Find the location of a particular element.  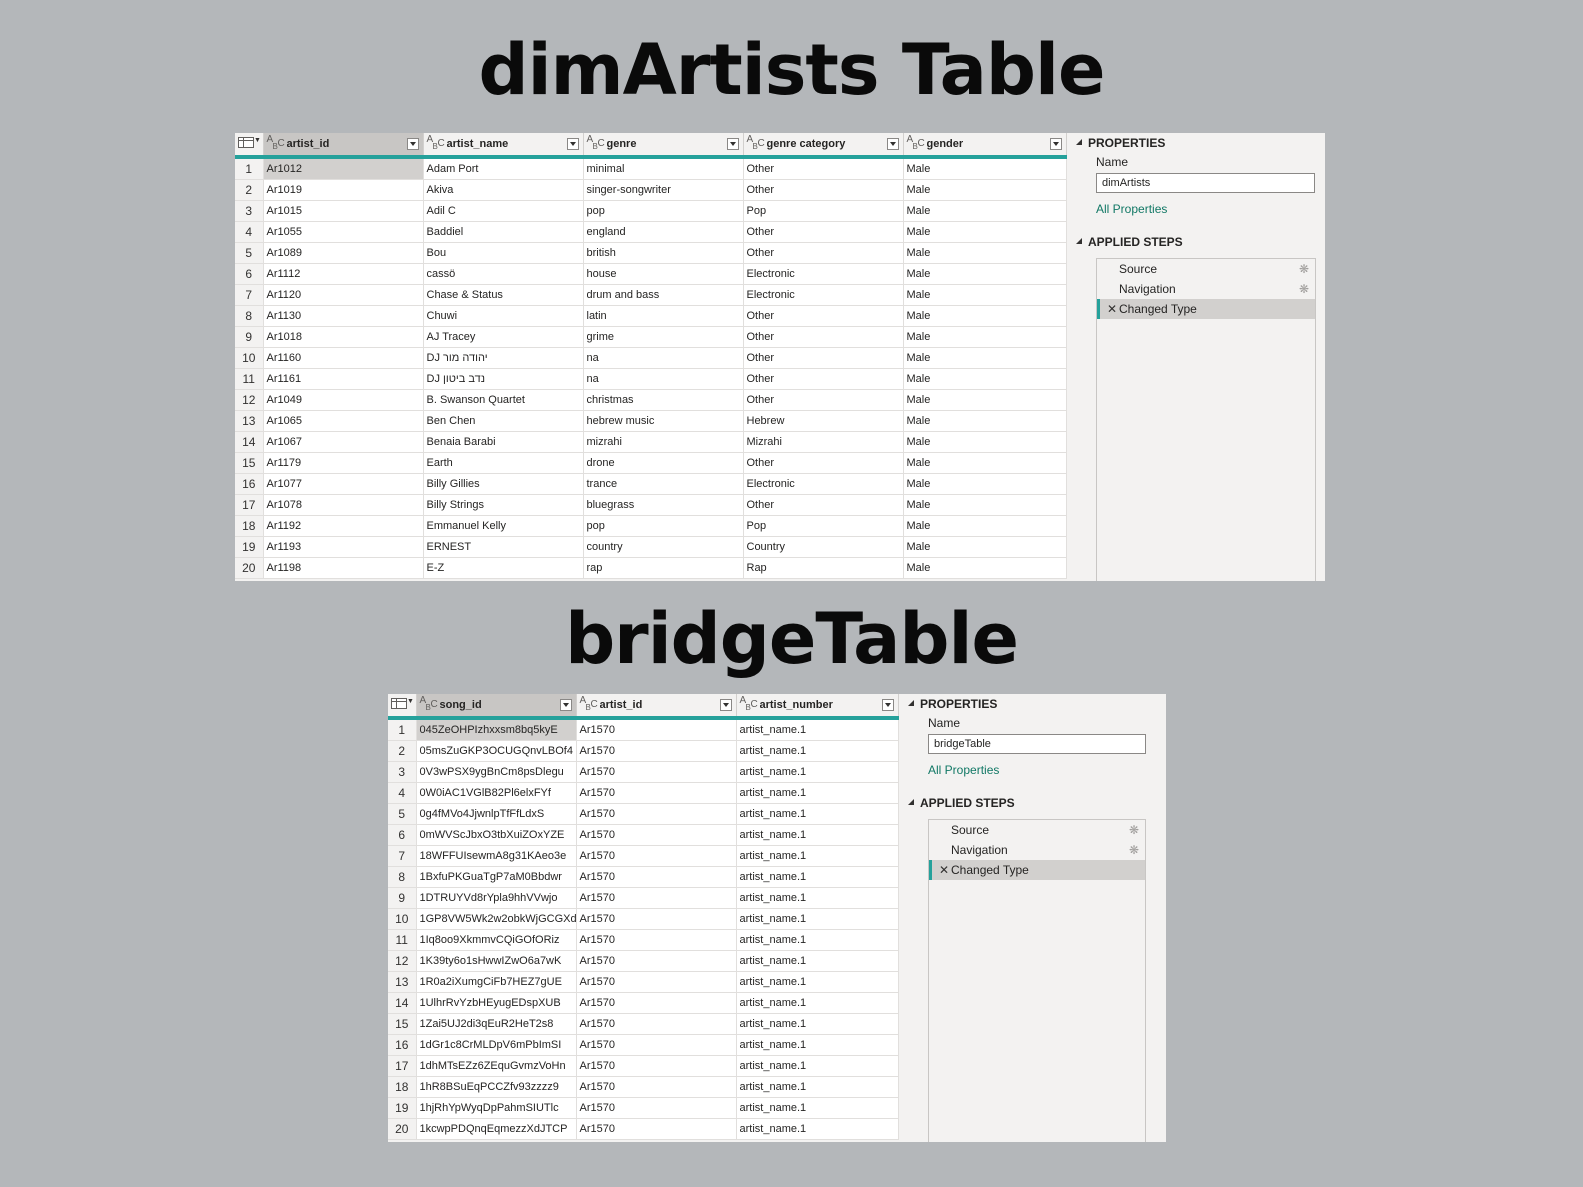

table-cell: Bou is located at coordinates (503, 253).